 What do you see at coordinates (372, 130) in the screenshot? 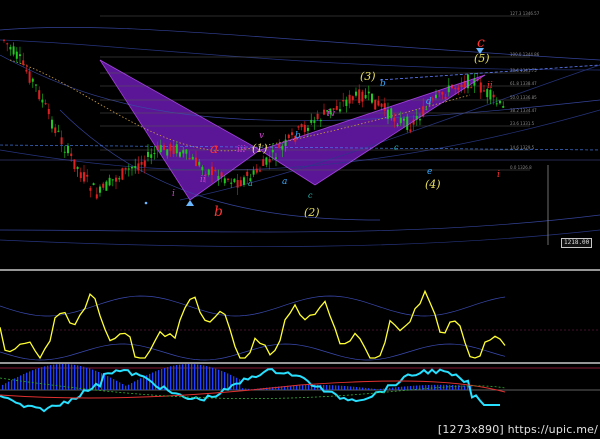
I see `harmonic-pattern-right` at bounding box center [372, 130].